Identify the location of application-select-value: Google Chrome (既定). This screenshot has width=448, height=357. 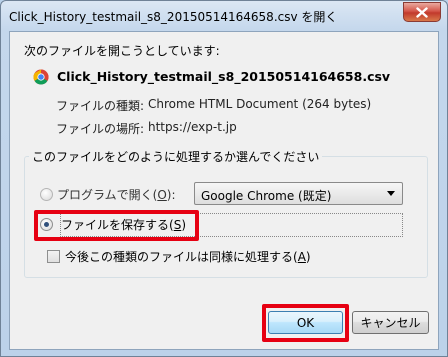
(266, 196).